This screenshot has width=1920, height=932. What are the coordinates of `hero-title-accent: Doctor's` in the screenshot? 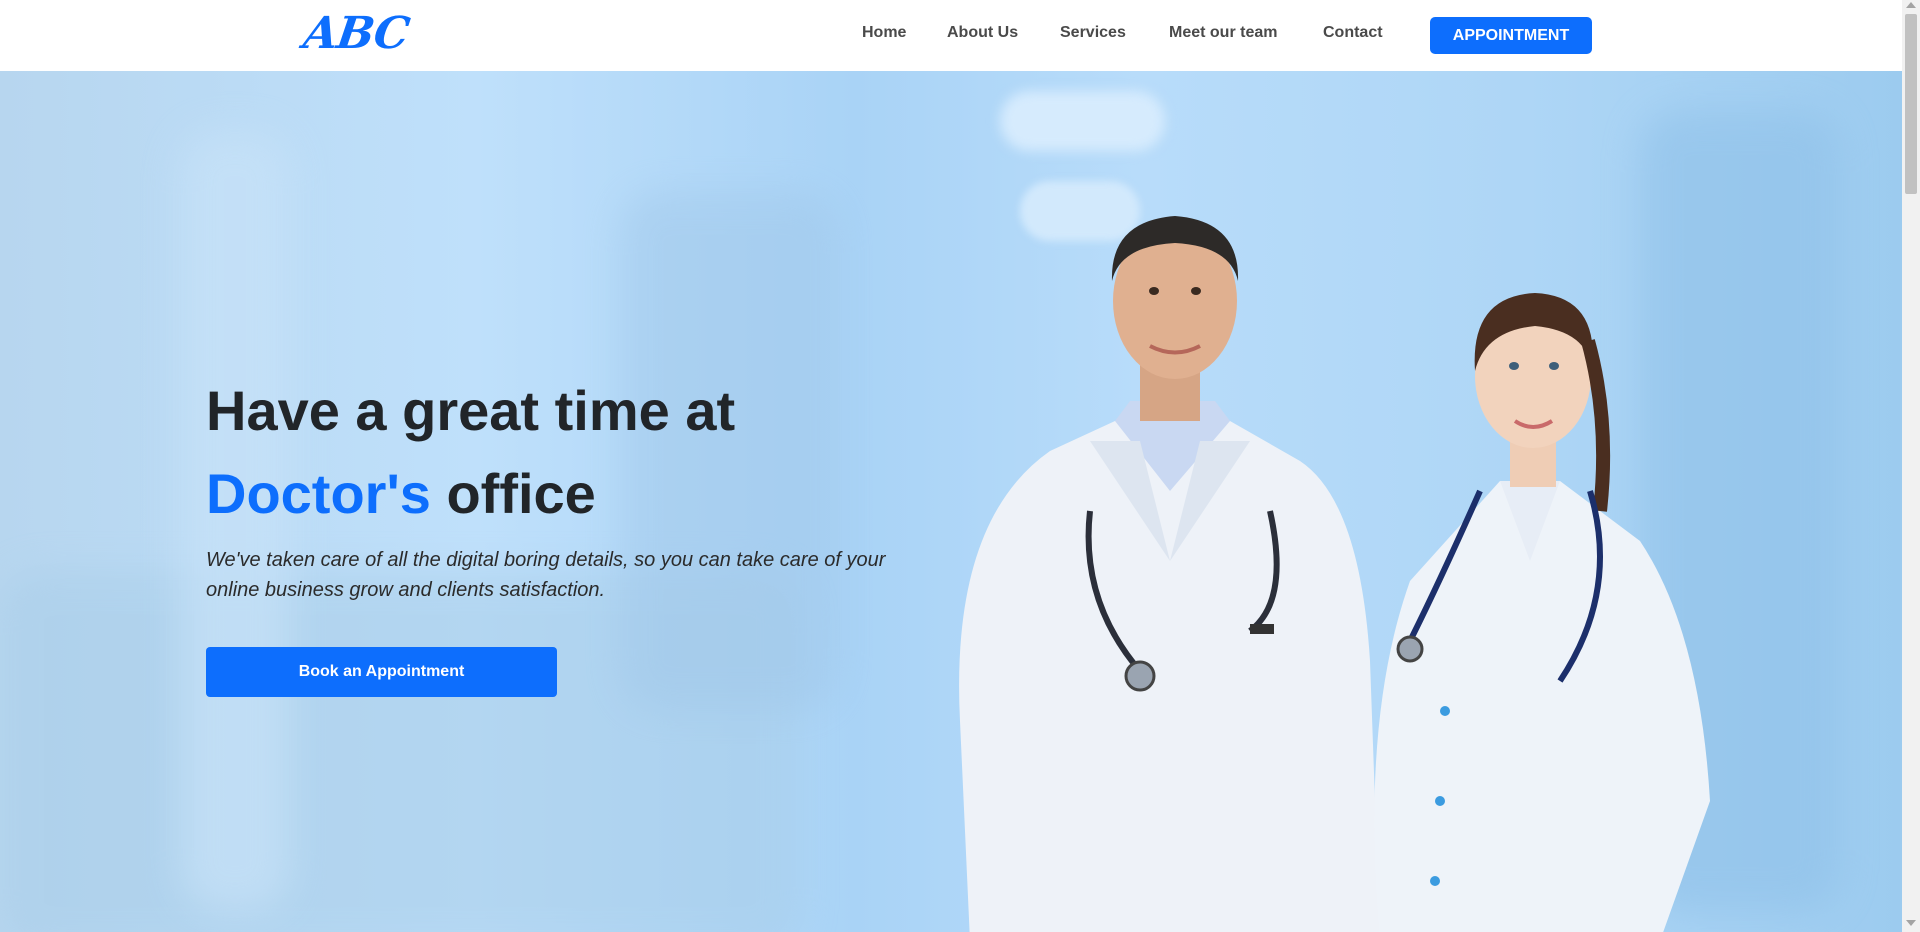 It's located at (318, 493).